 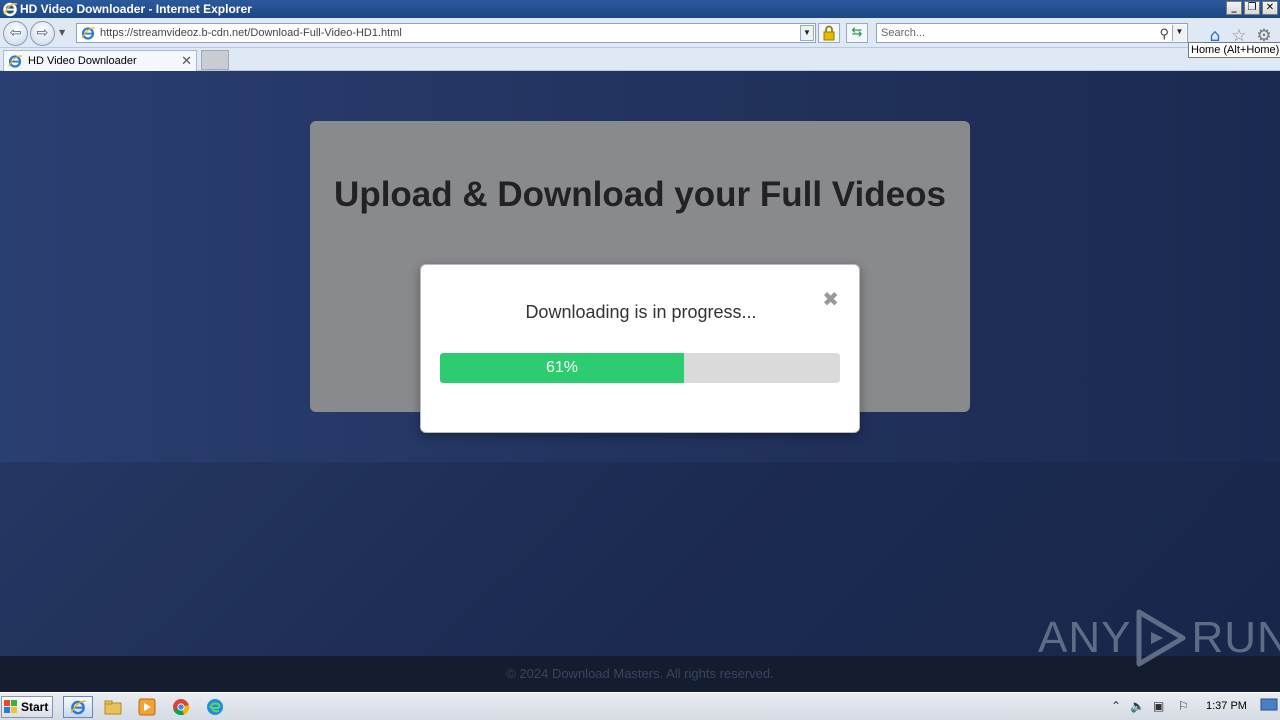 I want to click on taskbar-clock: 1:37 PM, so click(x=1226, y=706).